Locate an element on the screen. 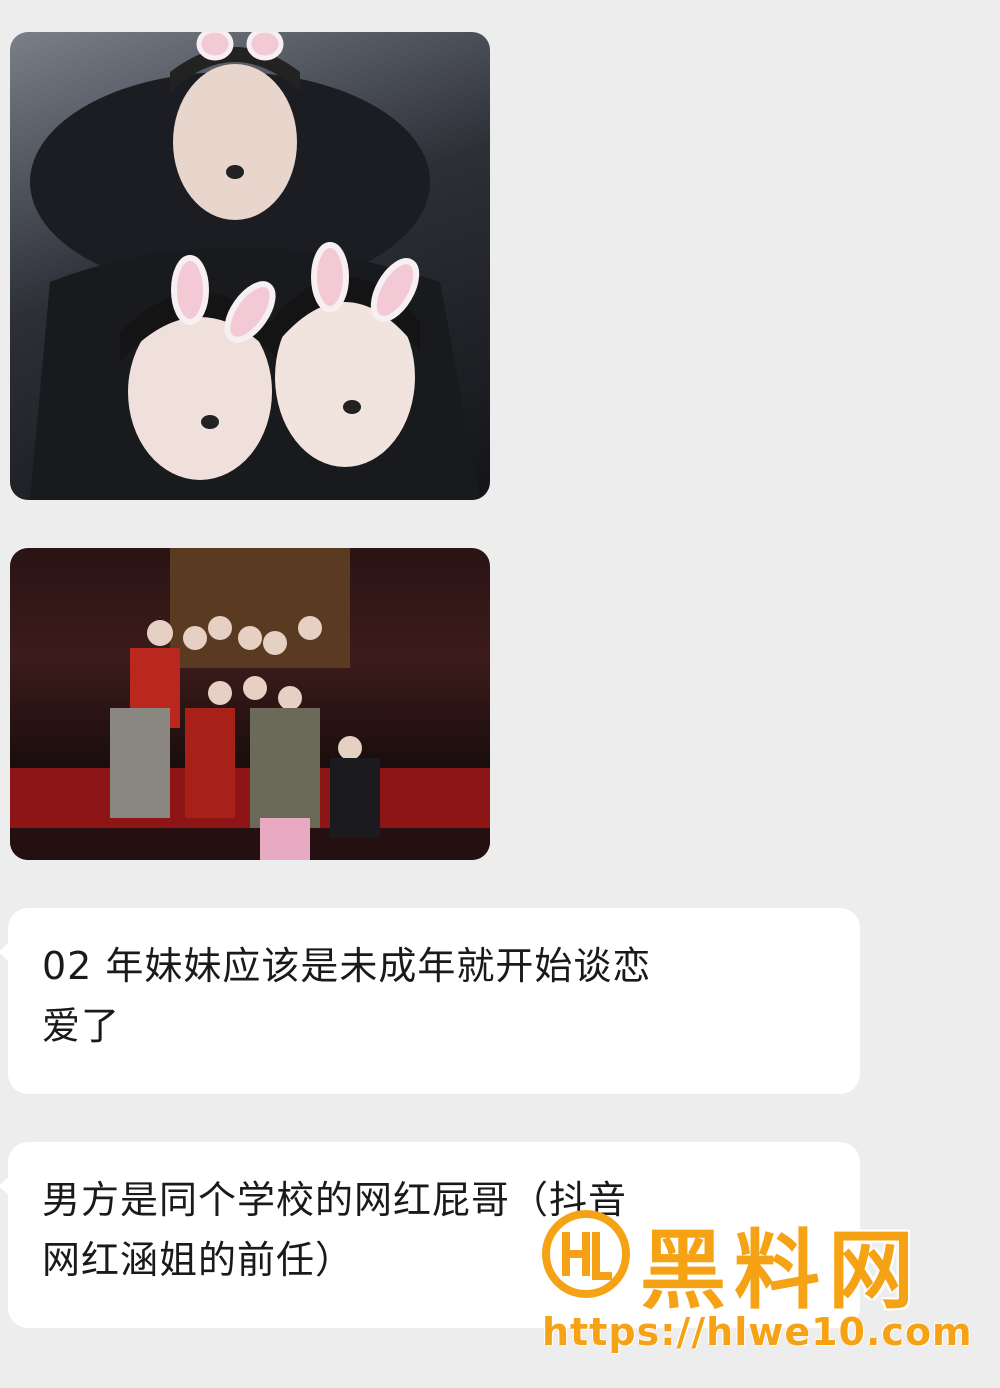 The width and height of the screenshot is (1000, 1388). text-message-1: 02 年妹妹应该是未成年就开始谈恋 爱了 is located at coordinates (430, 1001).